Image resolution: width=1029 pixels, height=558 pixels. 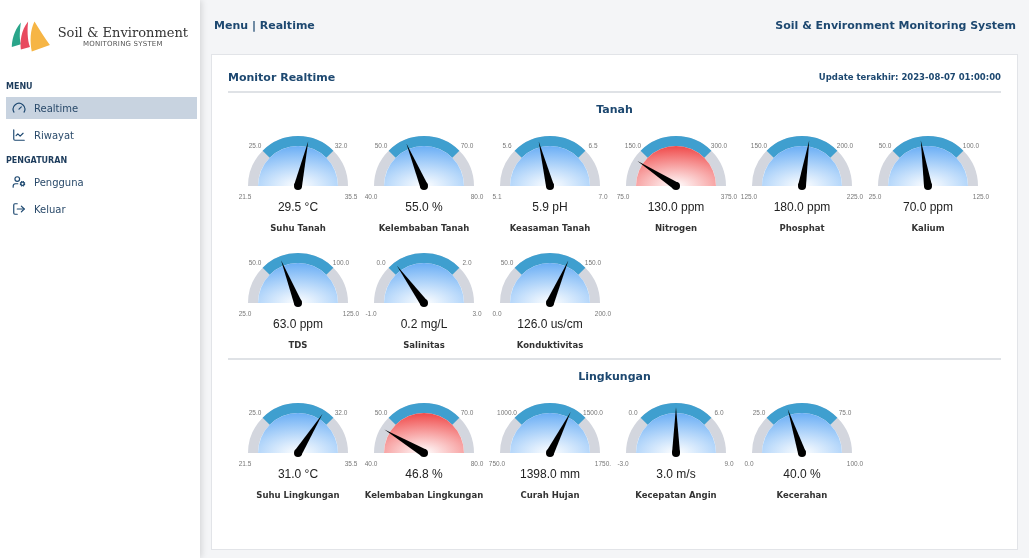 I want to click on gauge-value: 63.0 ppm, so click(x=297, y=324).